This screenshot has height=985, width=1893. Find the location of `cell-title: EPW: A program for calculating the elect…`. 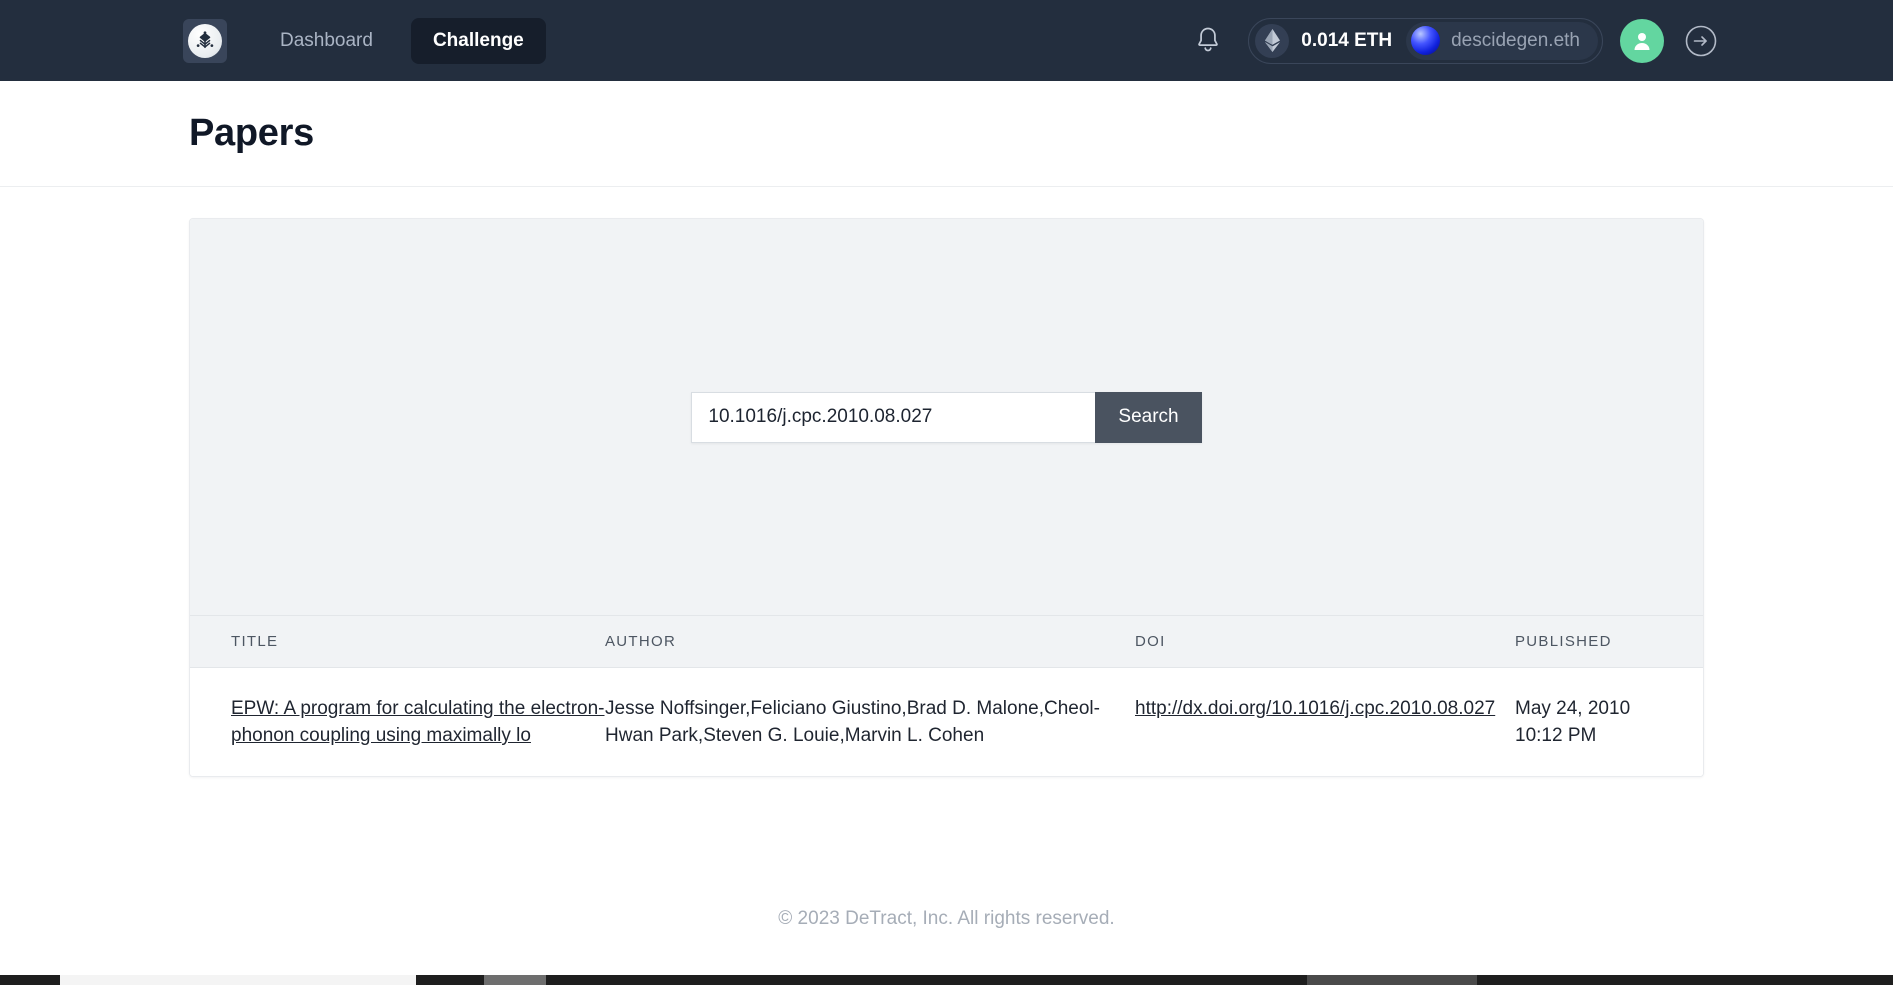

cell-title: EPW: A program for calculating the elect… is located at coordinates (397, 722).